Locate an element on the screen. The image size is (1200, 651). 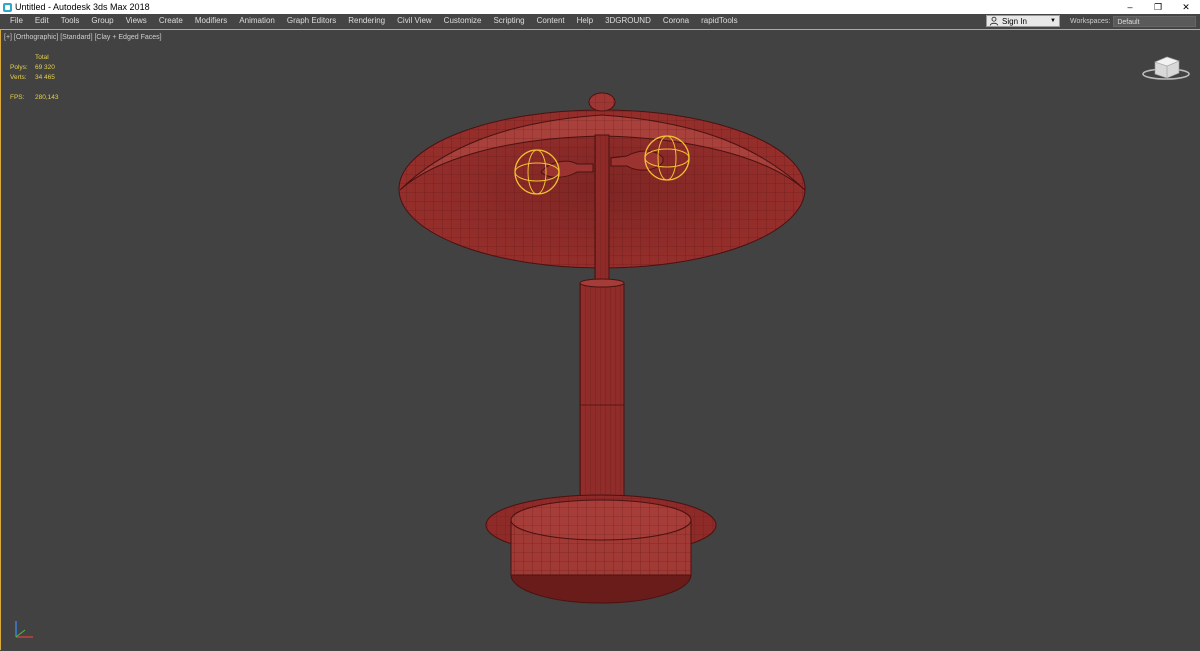
workspaces-control: Workspaces: Default is located at coordinates (1133, 21).